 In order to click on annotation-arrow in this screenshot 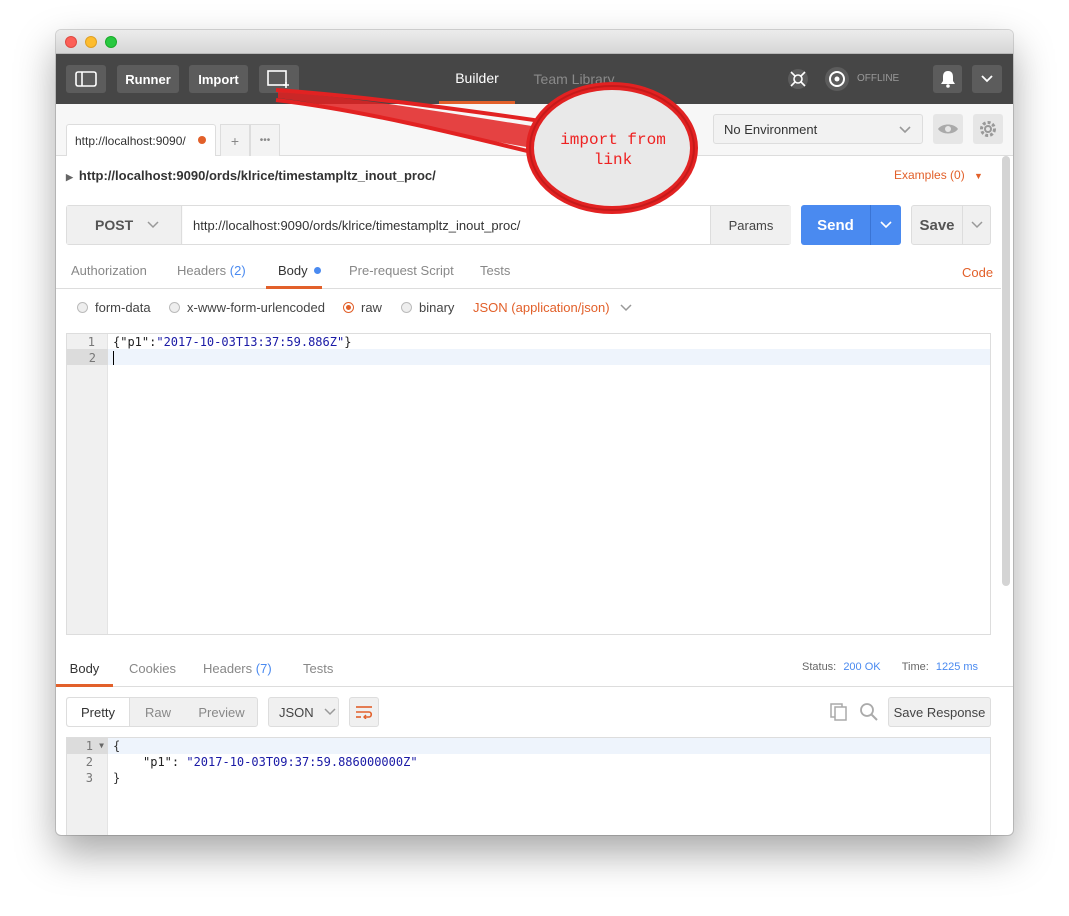, I will do `click(412, 123)`.